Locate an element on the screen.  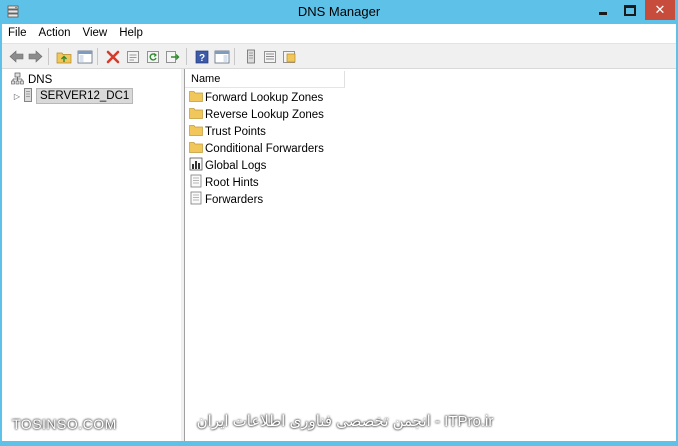
column-header-name: Name is located at coordinates (265, 79).